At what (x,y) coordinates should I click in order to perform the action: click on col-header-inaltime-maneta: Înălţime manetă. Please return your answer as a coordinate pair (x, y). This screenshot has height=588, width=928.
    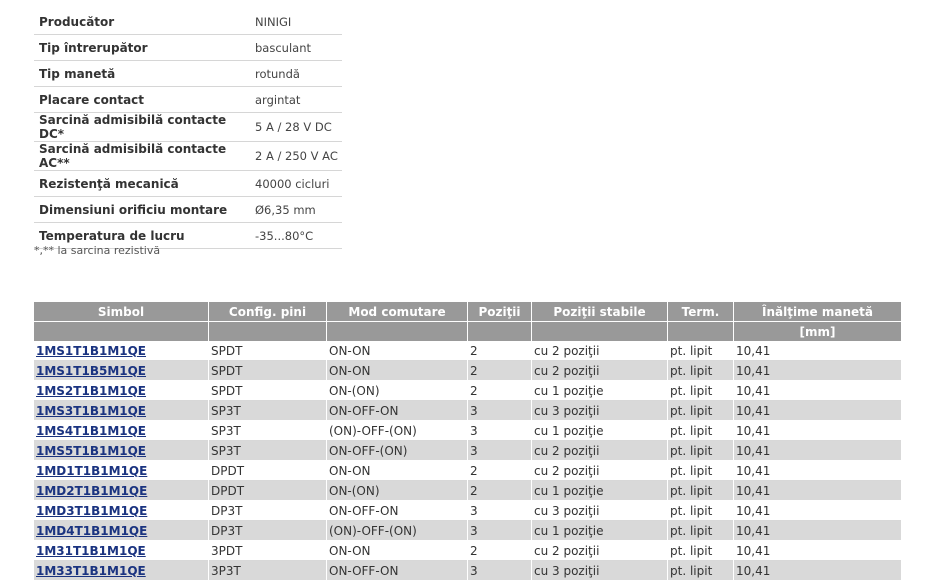
    Looking at the image, I should click on (817, 311).